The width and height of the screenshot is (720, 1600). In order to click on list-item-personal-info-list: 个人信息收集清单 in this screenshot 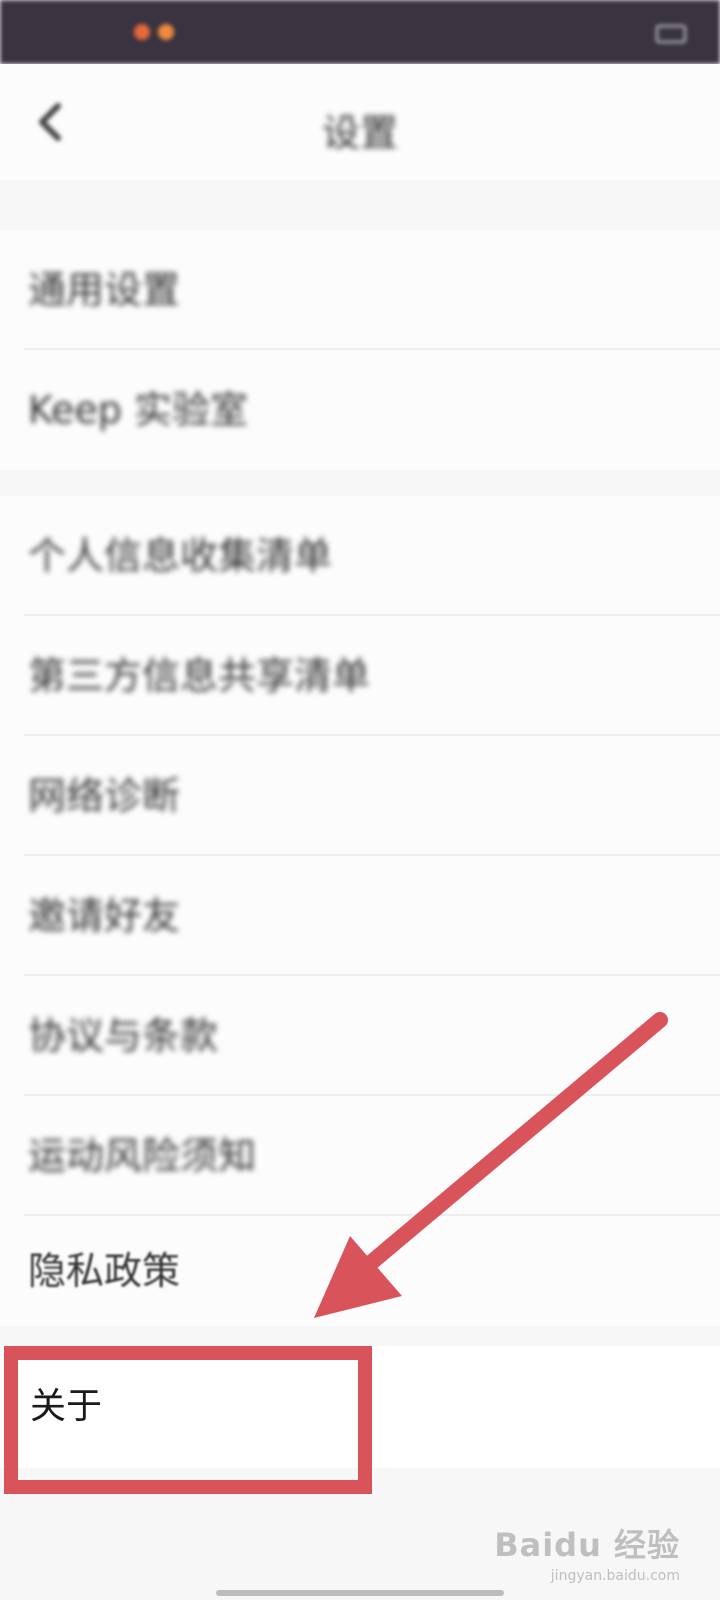, I will do `click(360, 556)`.